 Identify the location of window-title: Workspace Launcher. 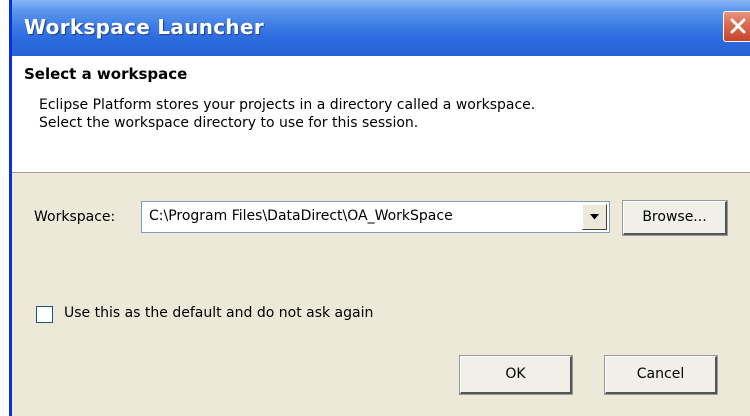
(144, 27).